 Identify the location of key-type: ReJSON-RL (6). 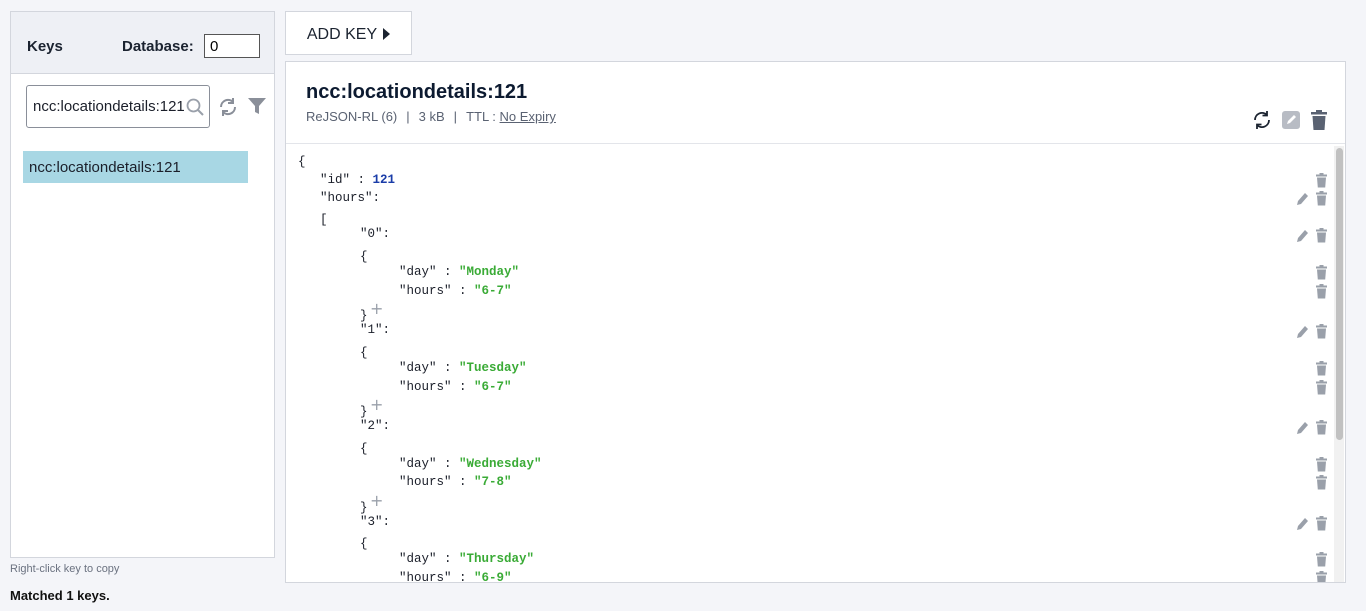
(352, 116).